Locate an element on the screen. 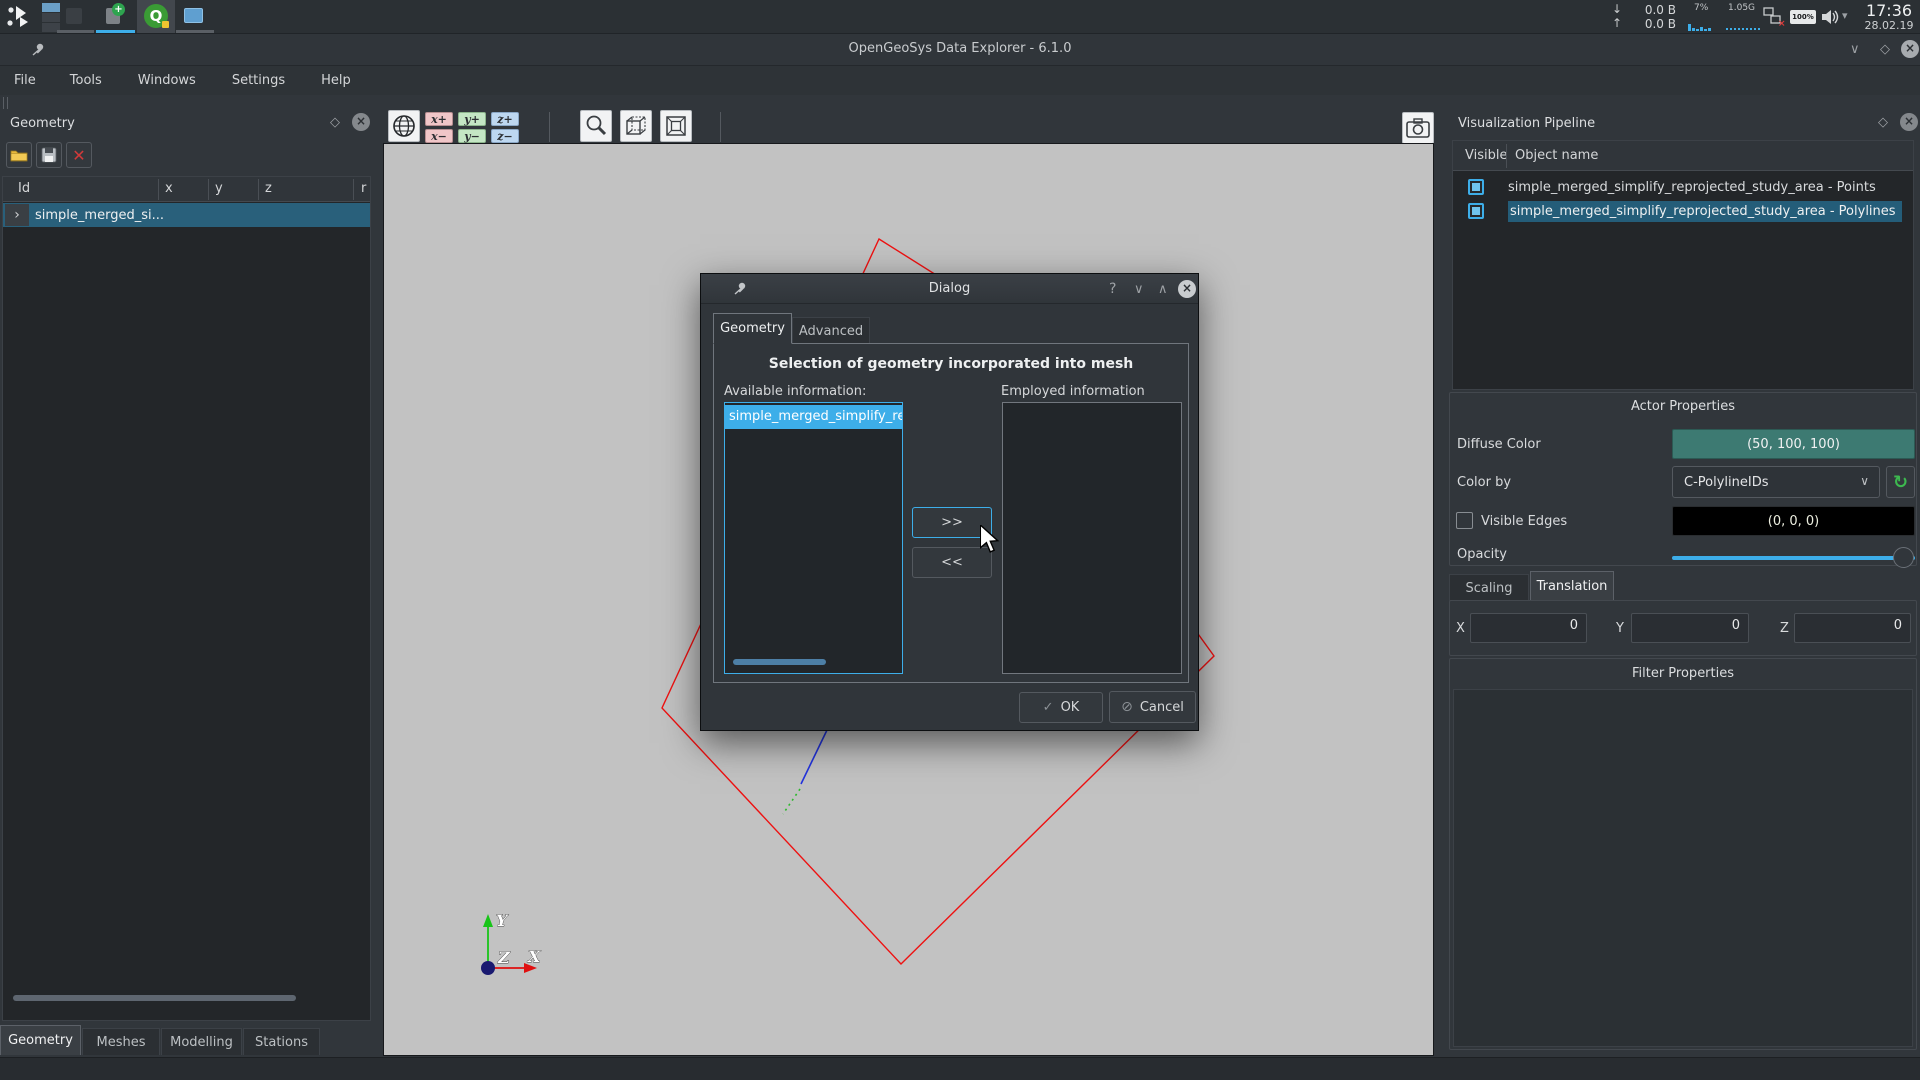 The image size is (1920, 1080). volume-icon is located at coordinates (1830, 17).